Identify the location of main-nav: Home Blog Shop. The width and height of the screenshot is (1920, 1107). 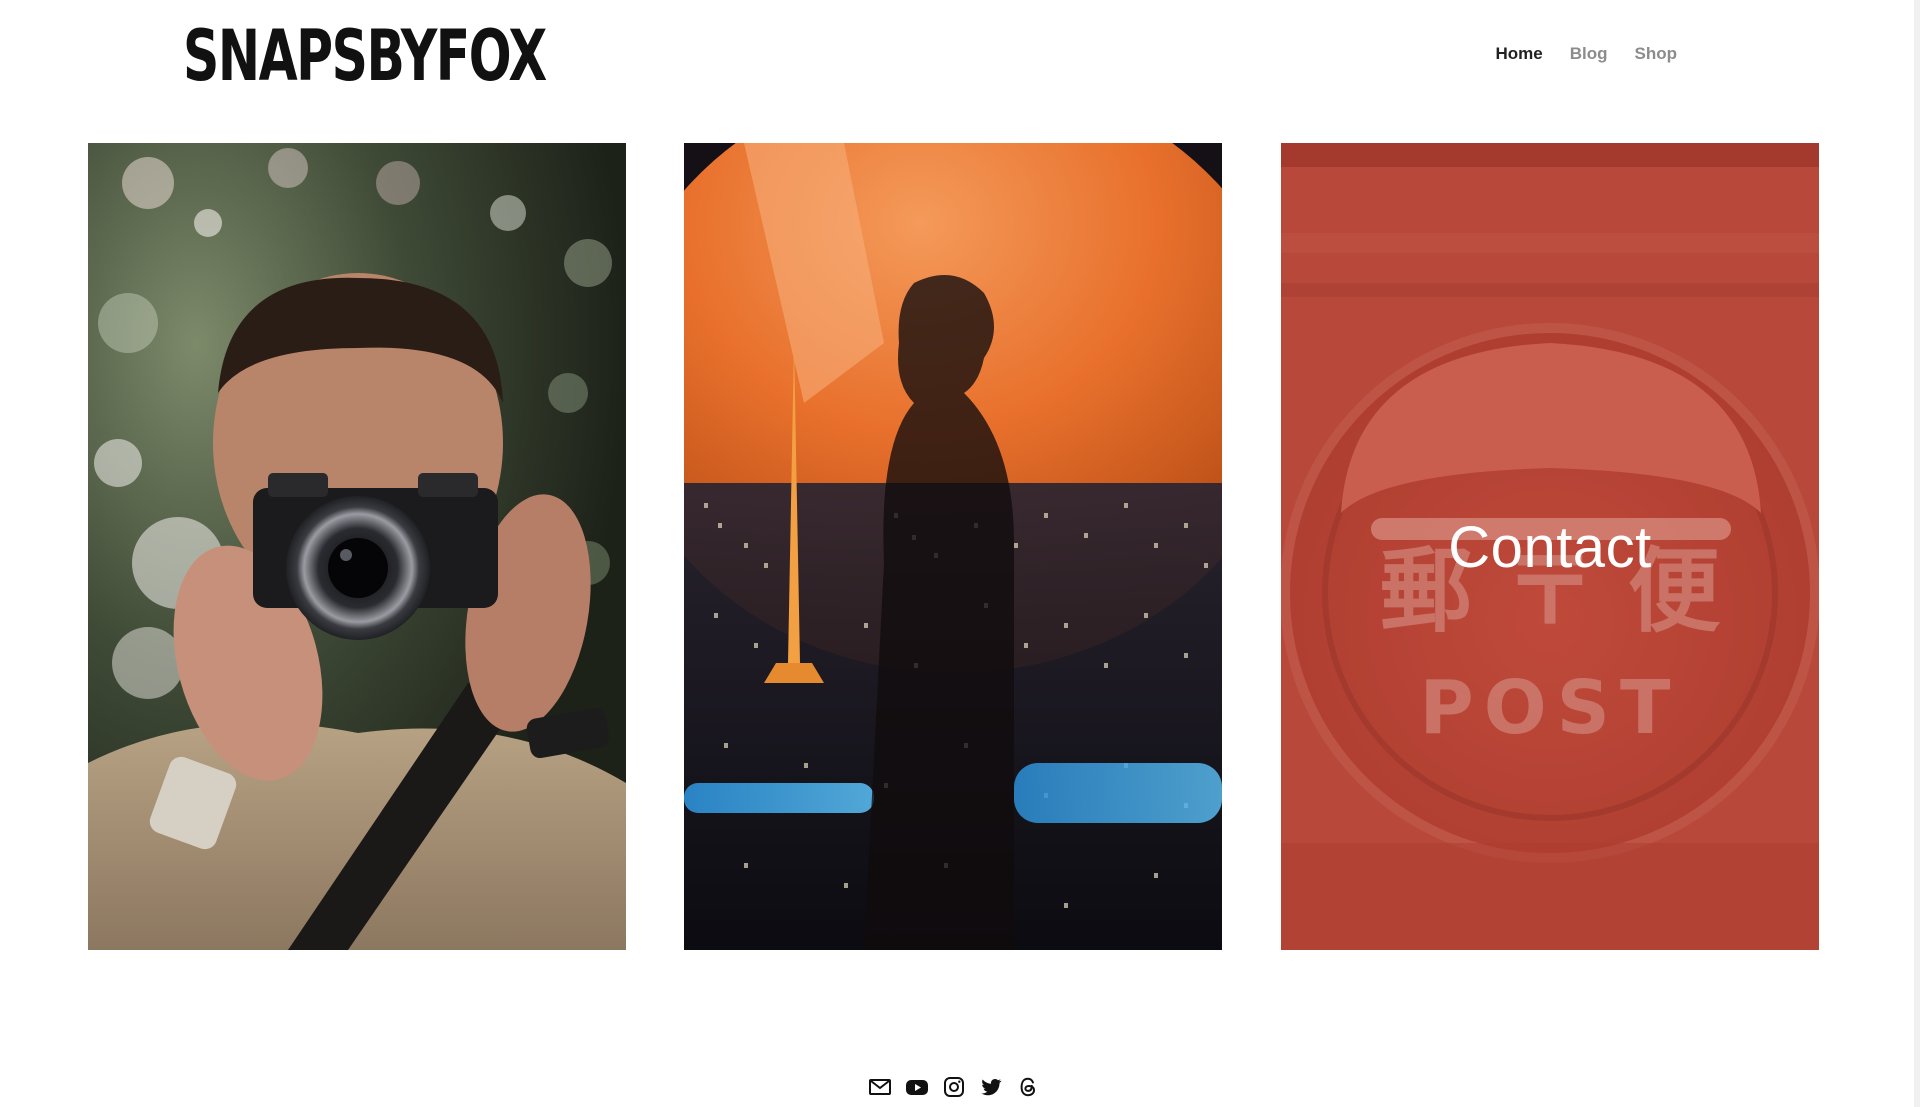
(1586, 54).